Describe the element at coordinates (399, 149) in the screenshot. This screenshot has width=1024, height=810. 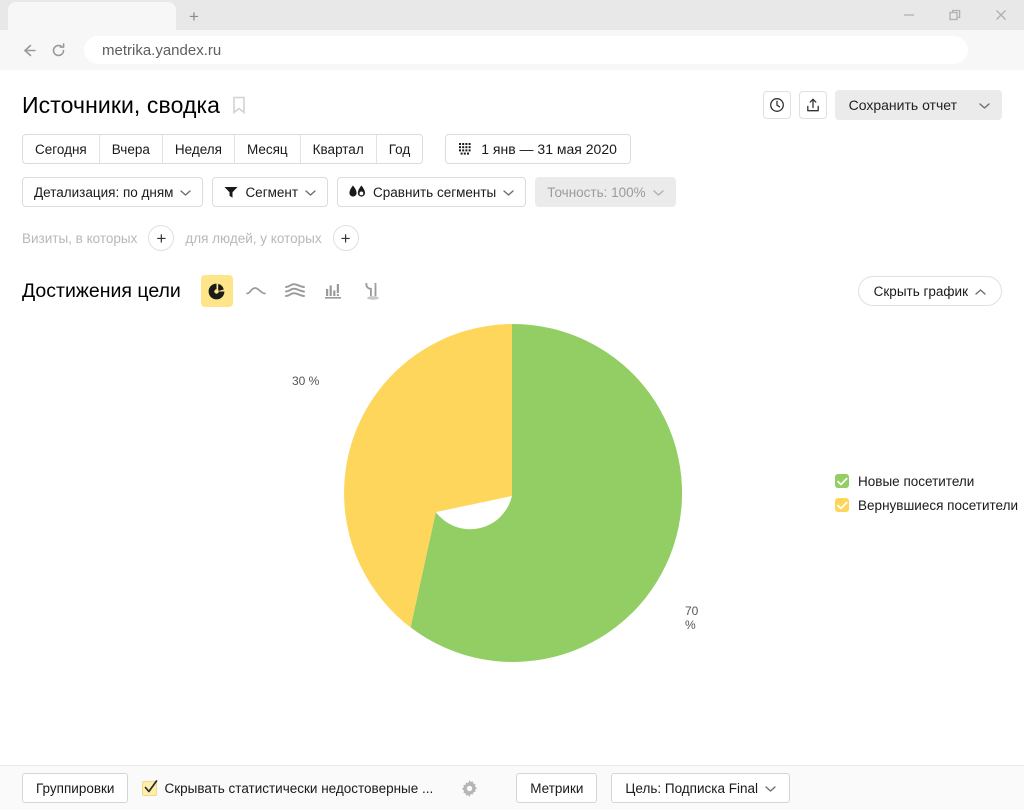
I see `period-tab-year: Год` at that location.